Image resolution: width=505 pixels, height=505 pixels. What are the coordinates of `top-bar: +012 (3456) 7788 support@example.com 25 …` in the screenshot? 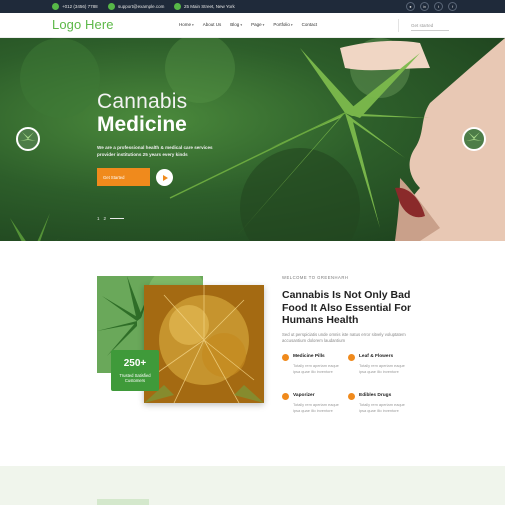 It's located at (252, 6).